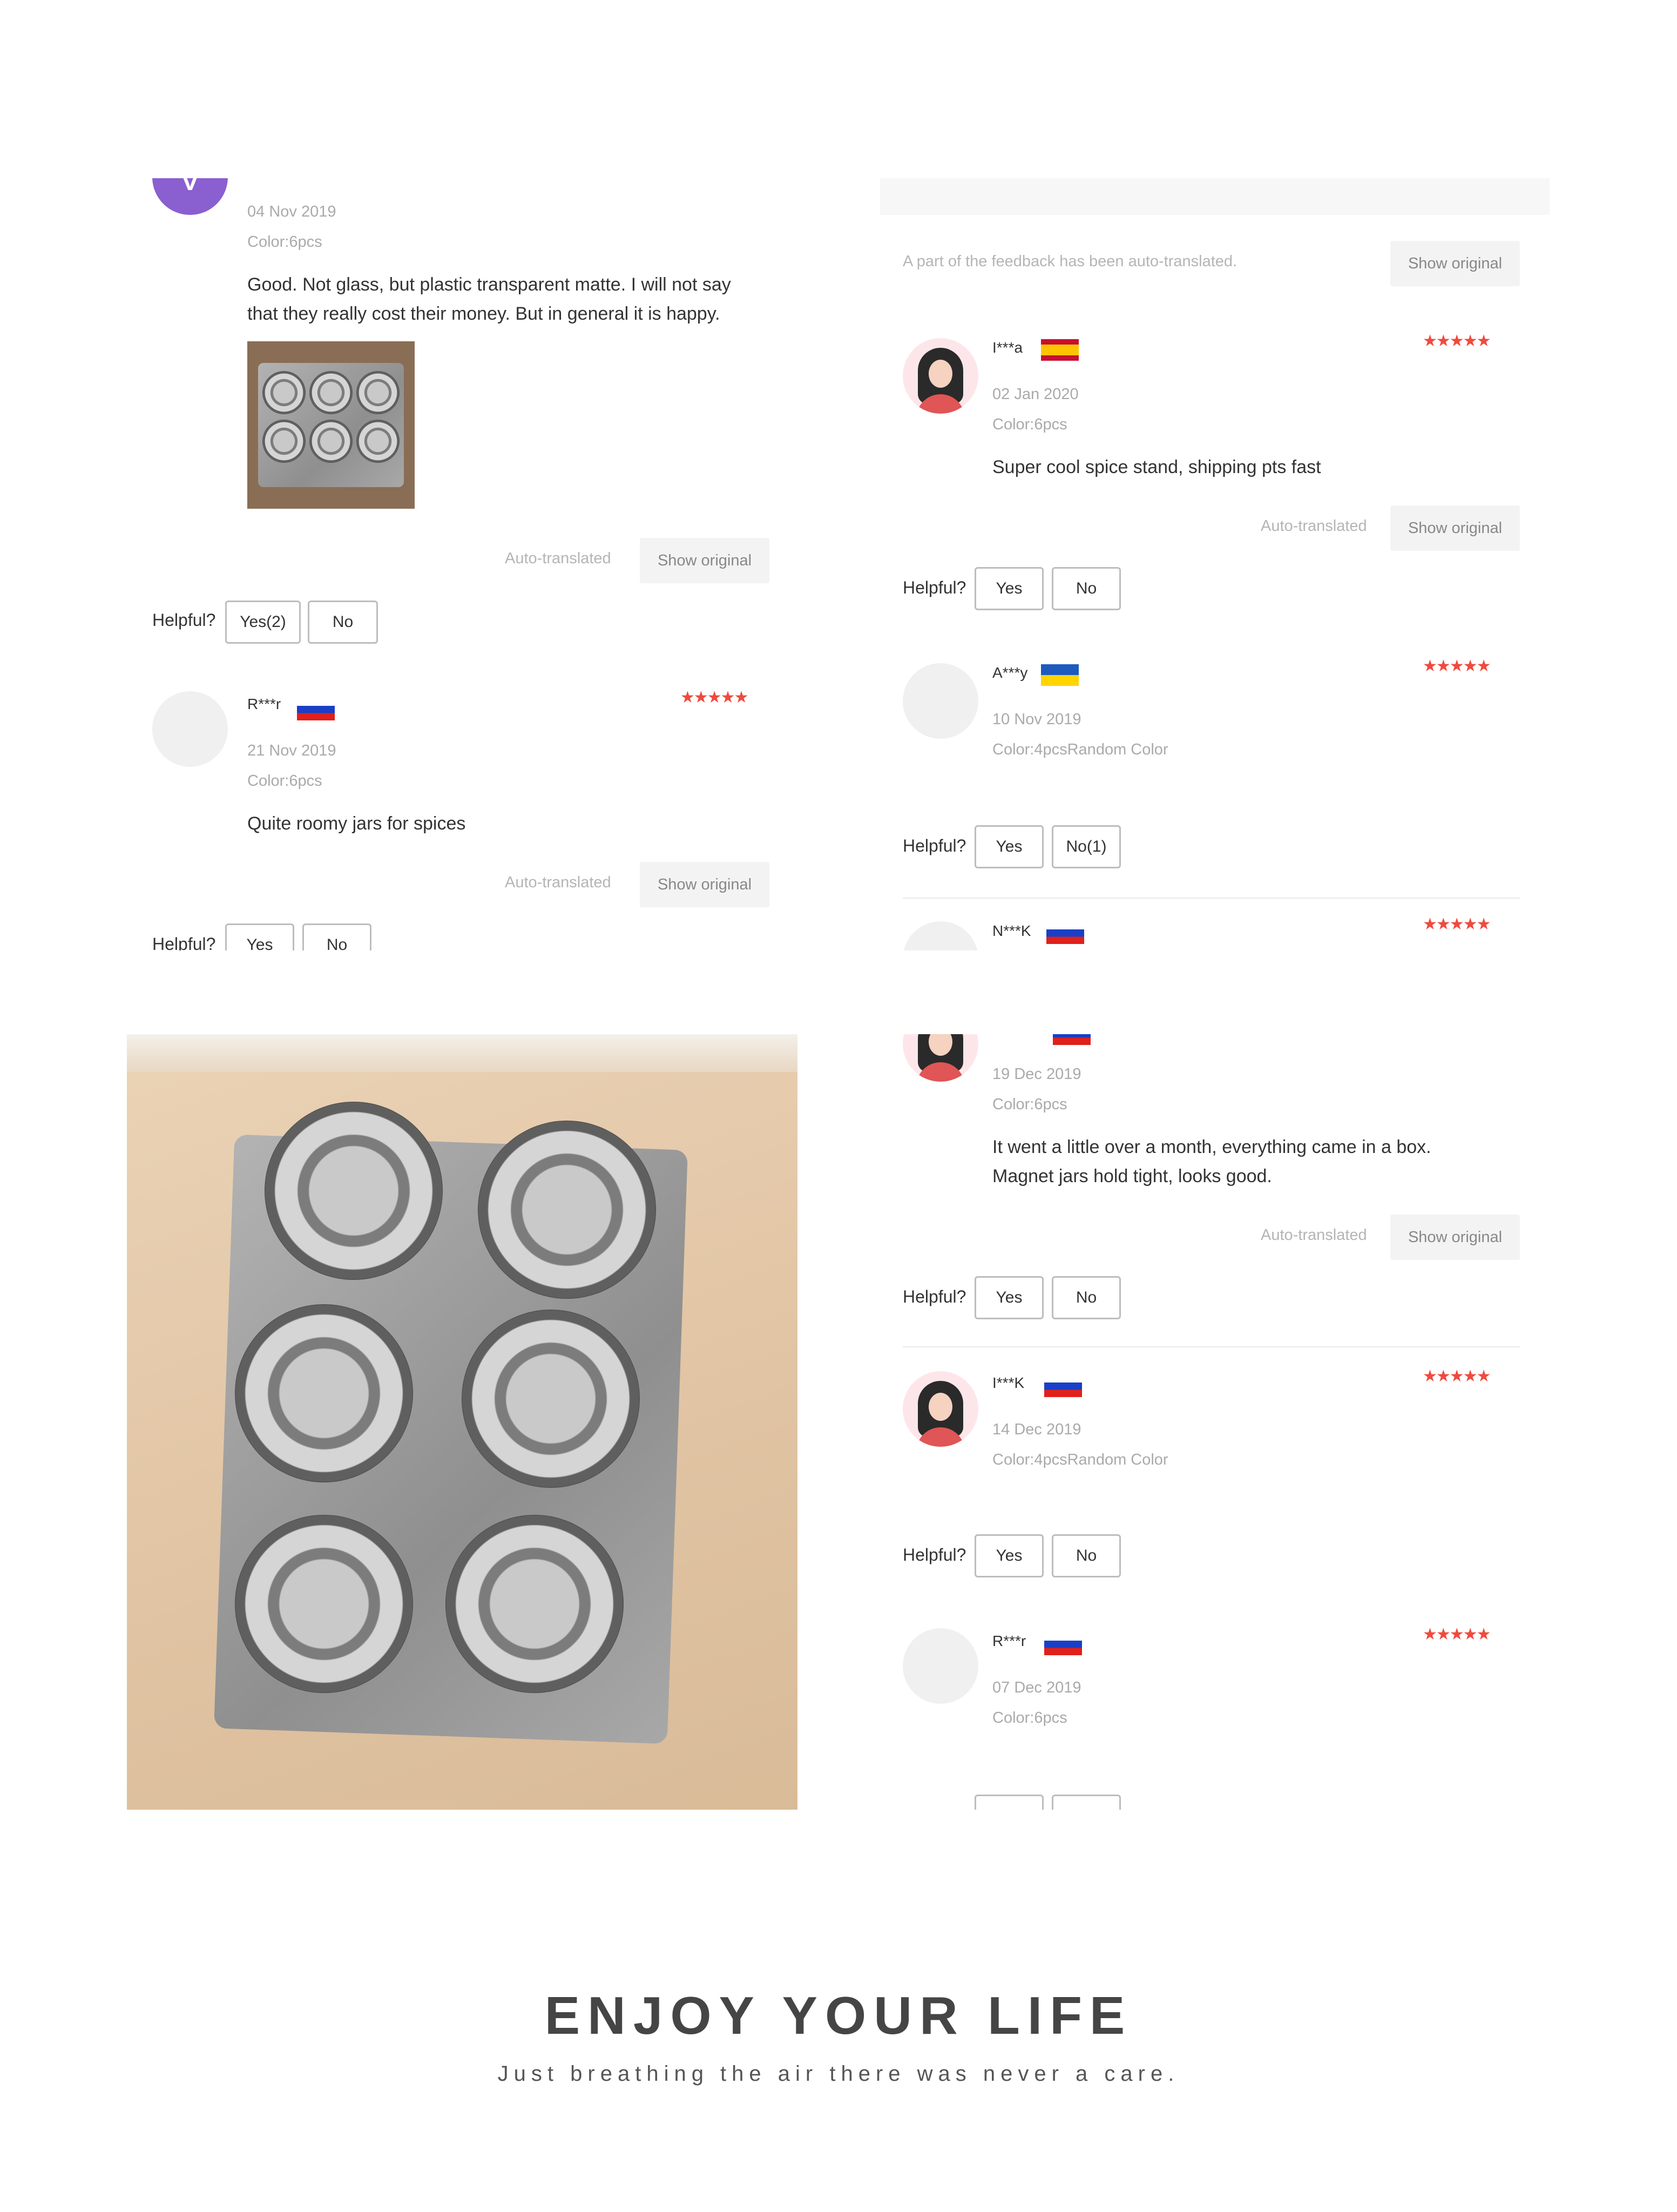  Describe the element at coordinates (1007, 347) in the screenshot. I see `reviewer-name: I***a` at that location.